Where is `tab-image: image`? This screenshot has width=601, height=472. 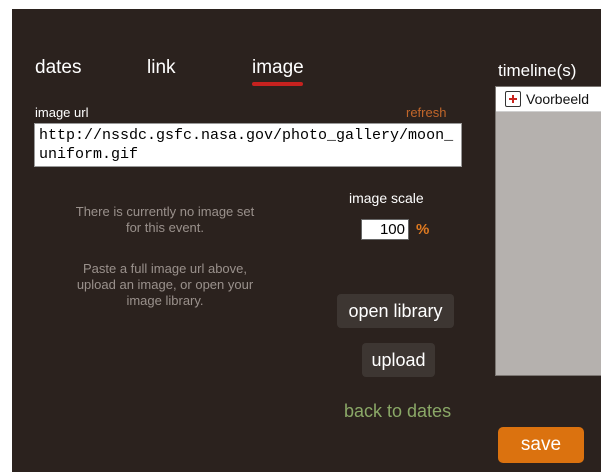 tab-image: image is located at coordinates (278, 68).